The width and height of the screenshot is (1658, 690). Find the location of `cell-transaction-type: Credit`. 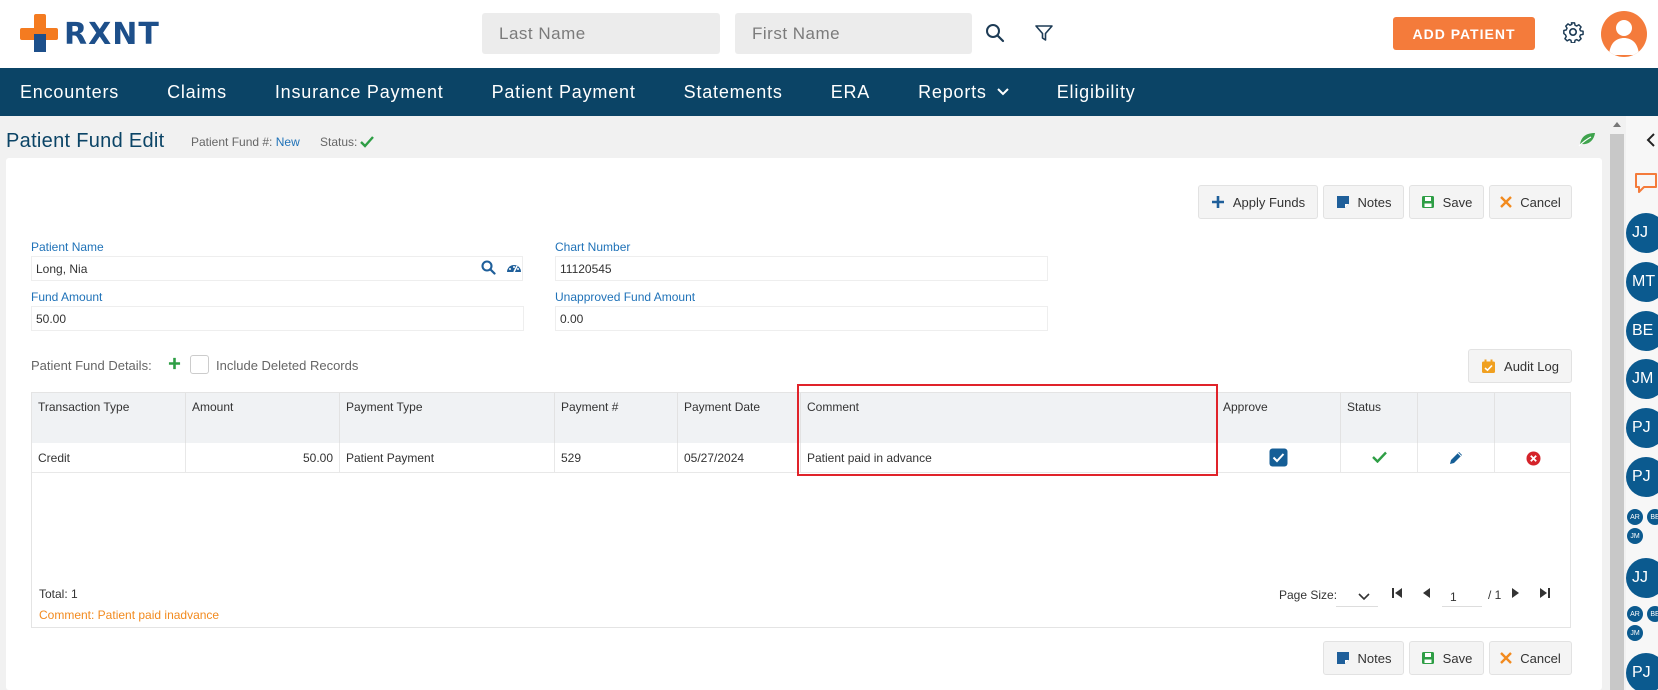

cell-transaction-type: Credit is located at coordinates (109, 458).